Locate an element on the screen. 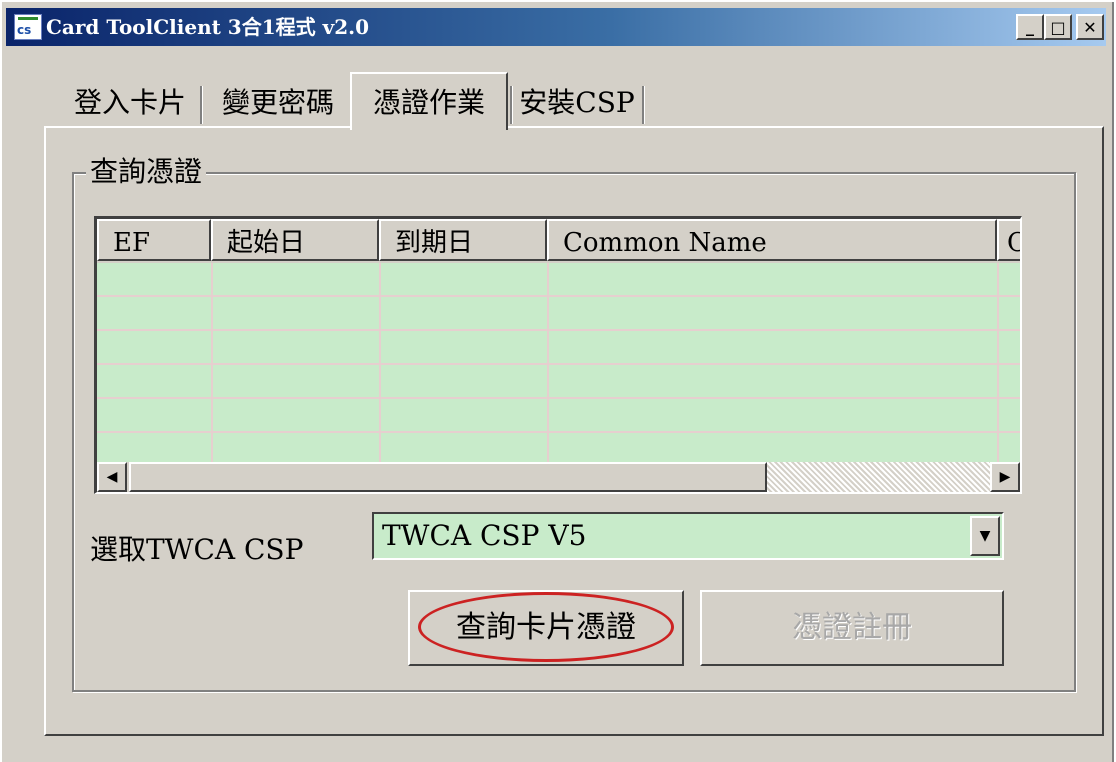 The image size is (1116, 762). scroll-track is located at coordinates (880, 477).